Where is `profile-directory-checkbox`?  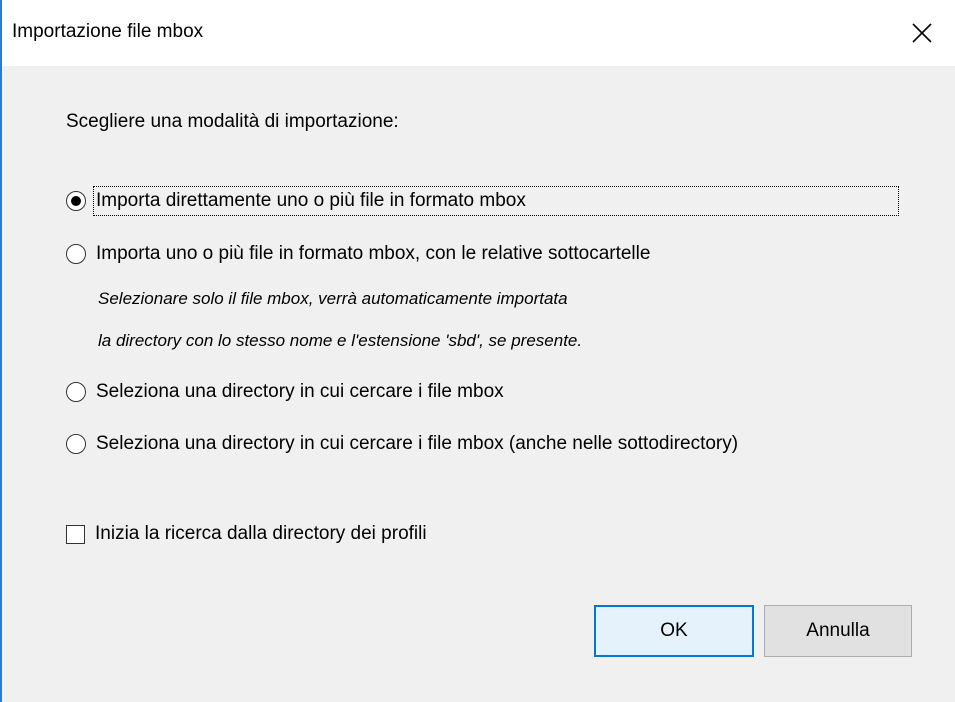
profile-directory-checkbox is located at coordinates (75, 534).